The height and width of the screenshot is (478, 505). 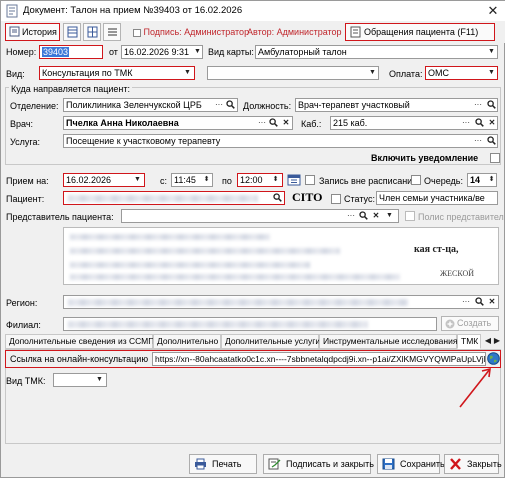 What do you see at coordinates (350, 123) in the screenshot?
I see `cabinet-value: 215 каб.` at bounding box center [350, 123].